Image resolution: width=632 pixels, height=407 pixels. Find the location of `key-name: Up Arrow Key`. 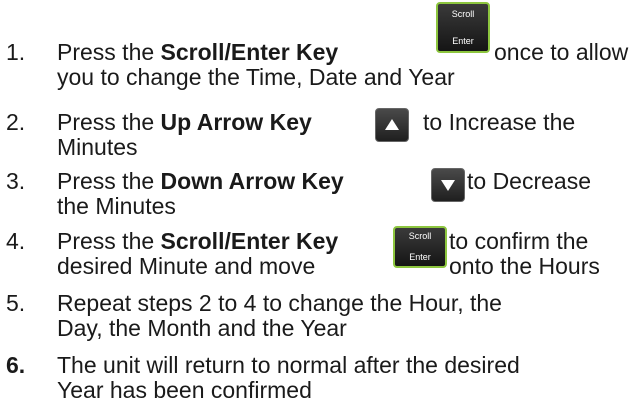

key-name: Up Arrow Key is located at coordinates (236, 122).